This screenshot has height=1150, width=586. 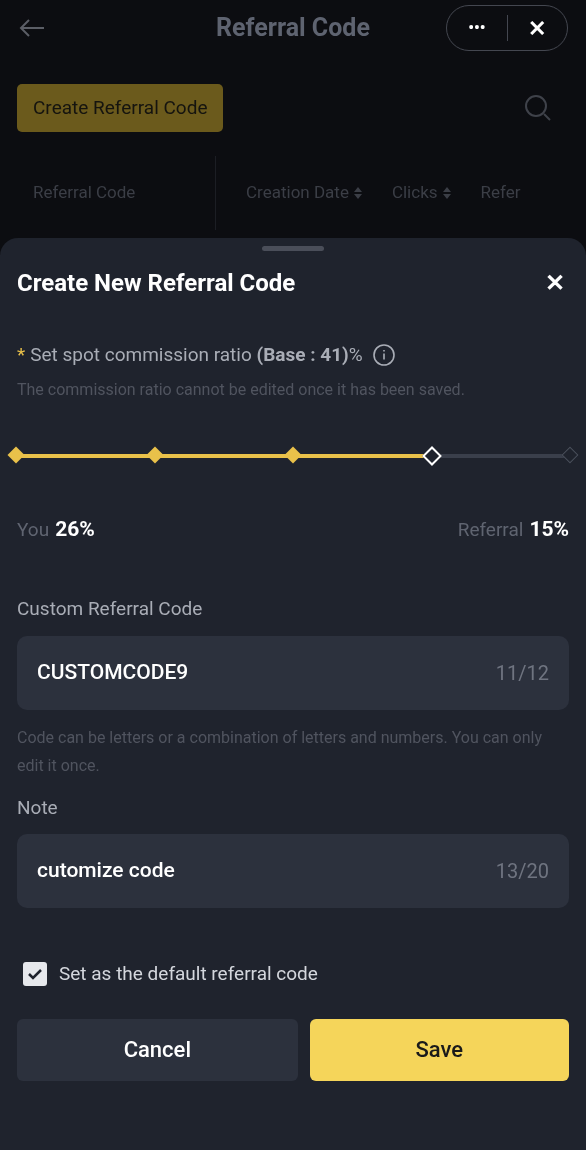 I want to click on page-title: Referral Code, so click(x=293, y=28).